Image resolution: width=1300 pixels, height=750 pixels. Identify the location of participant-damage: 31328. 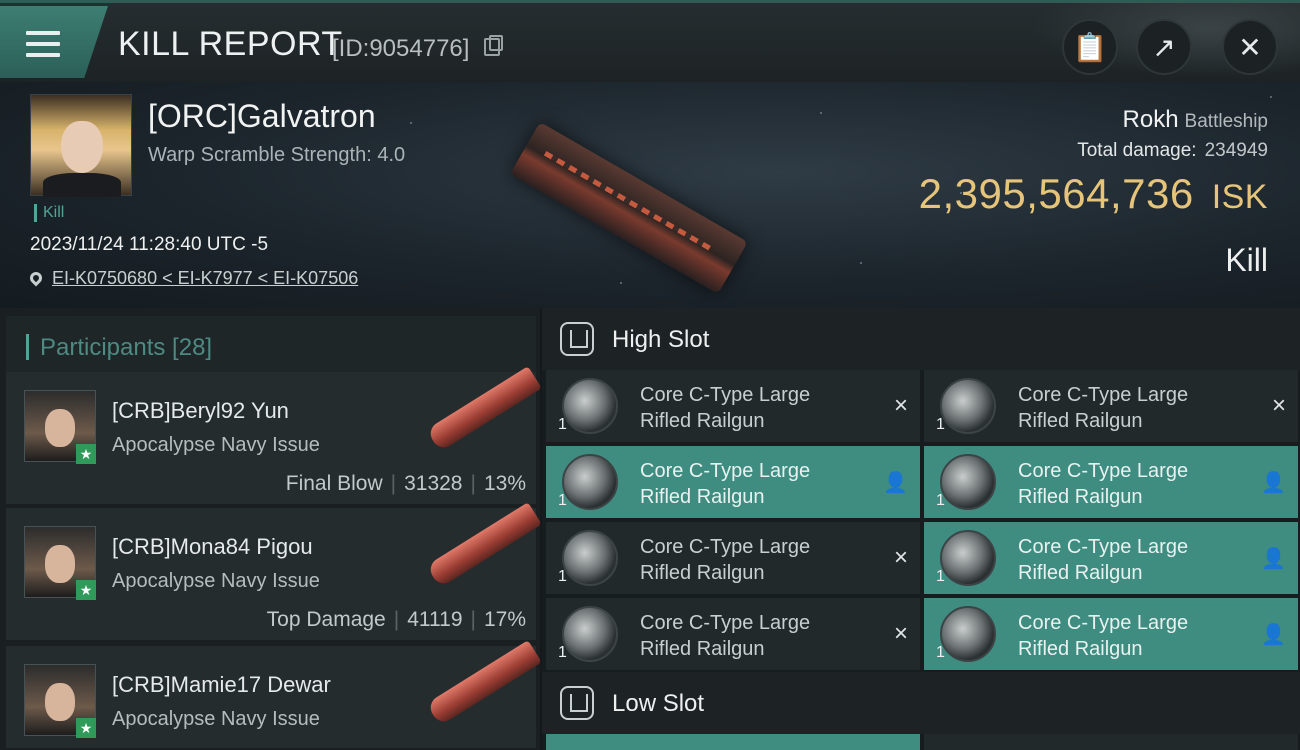
(433, 483).